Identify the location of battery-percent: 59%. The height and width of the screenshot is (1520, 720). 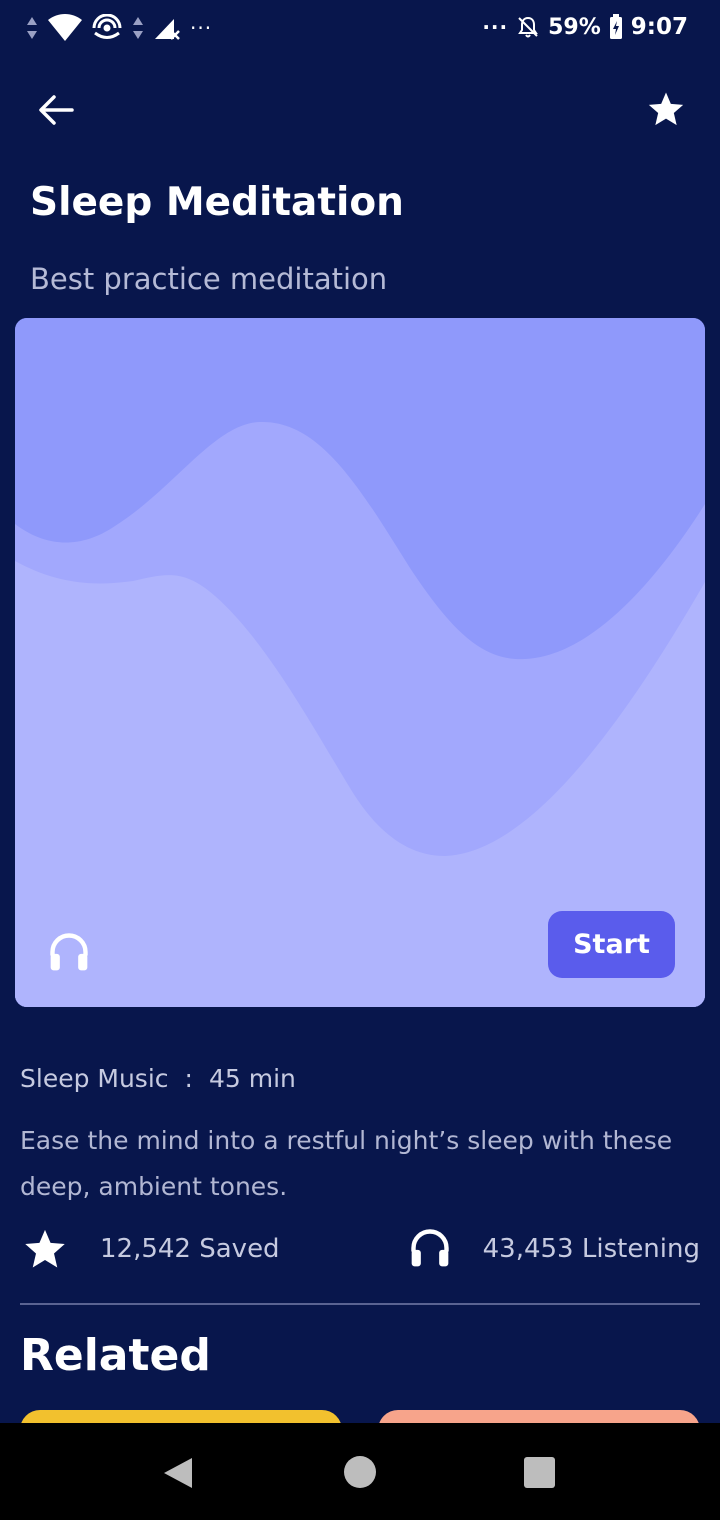
(574, 27).